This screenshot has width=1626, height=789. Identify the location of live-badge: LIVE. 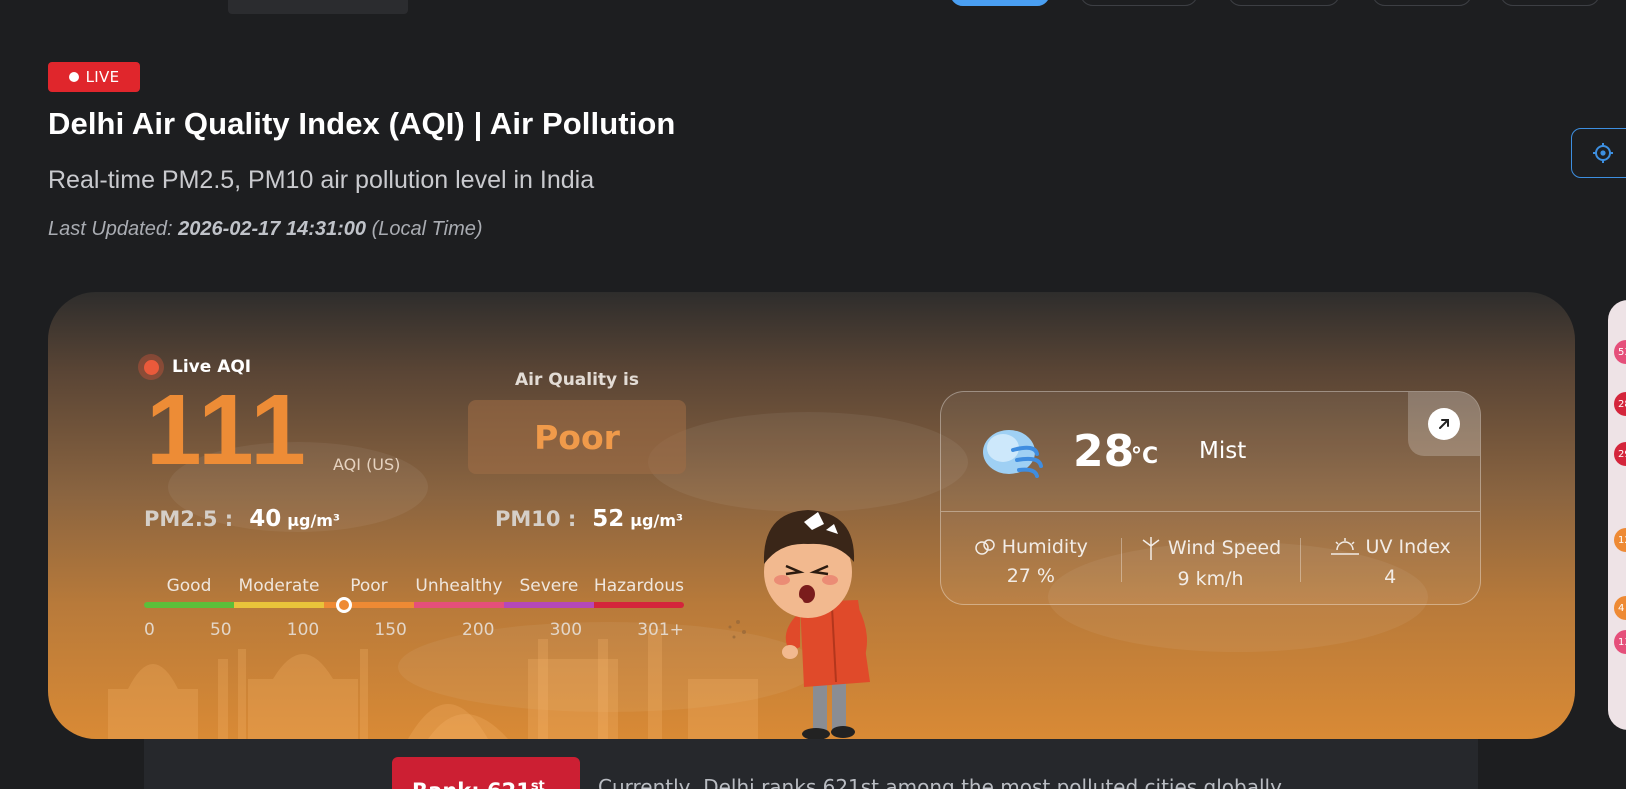
(94, 77).